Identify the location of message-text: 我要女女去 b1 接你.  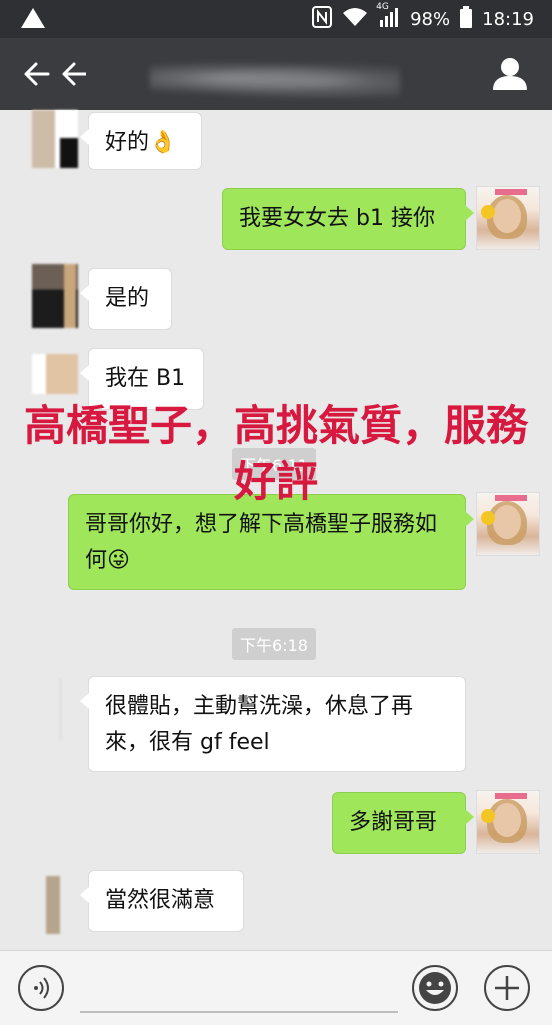
(337, 218).